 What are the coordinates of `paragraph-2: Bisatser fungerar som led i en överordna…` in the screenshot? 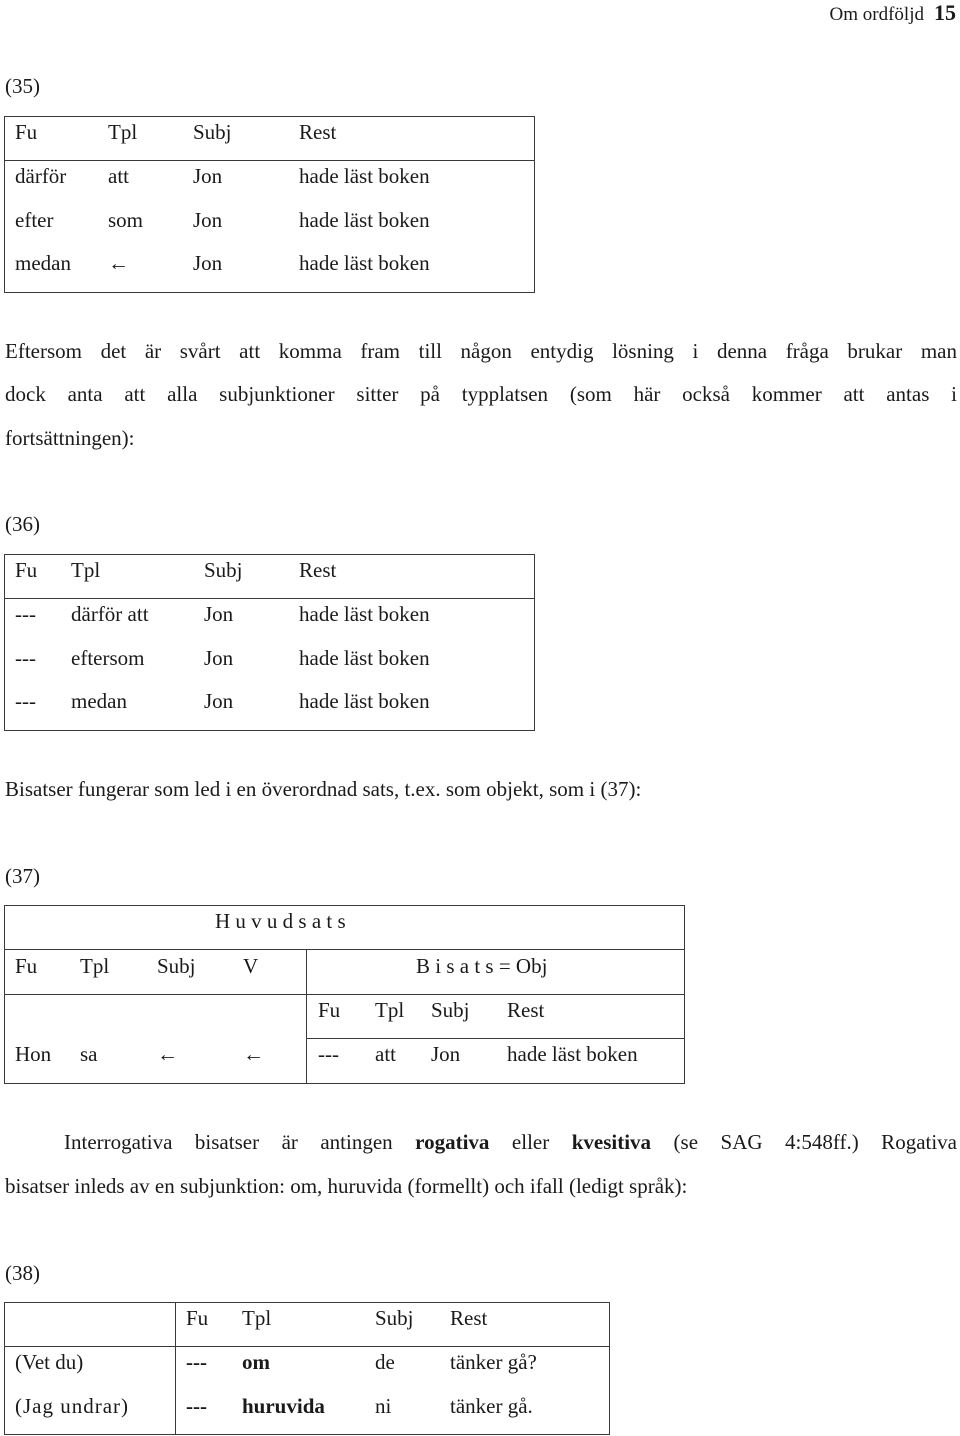 It's located at (323, 789).